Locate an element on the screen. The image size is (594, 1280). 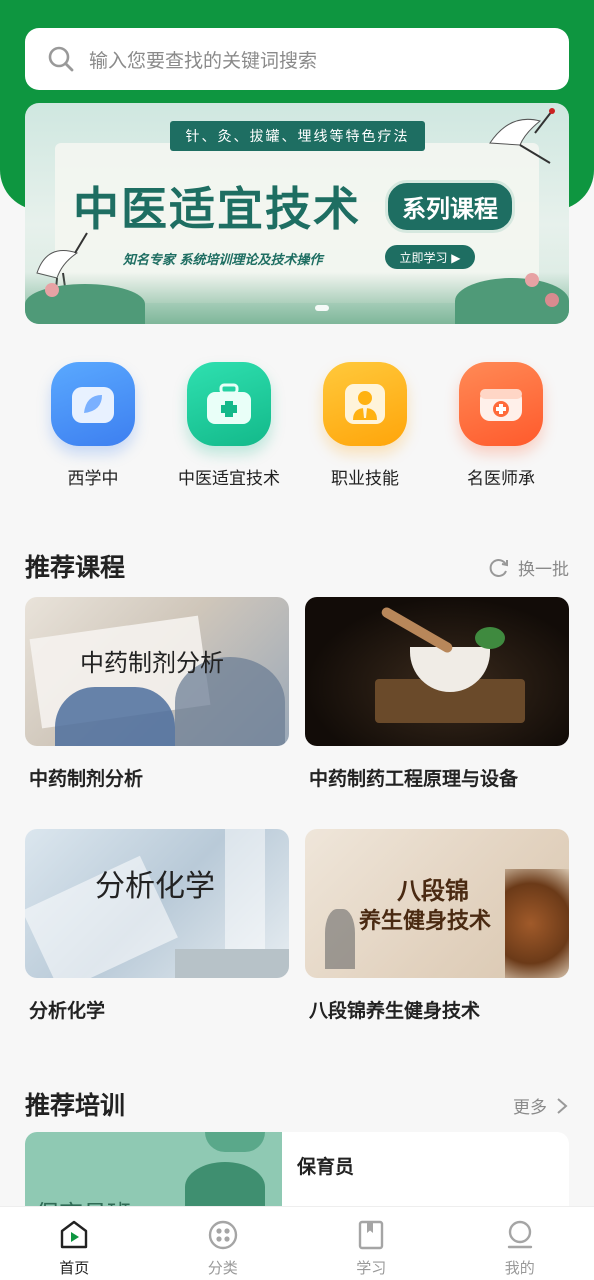
training-card: 保育员班 保育员 is located at coordinates (297, 1172).